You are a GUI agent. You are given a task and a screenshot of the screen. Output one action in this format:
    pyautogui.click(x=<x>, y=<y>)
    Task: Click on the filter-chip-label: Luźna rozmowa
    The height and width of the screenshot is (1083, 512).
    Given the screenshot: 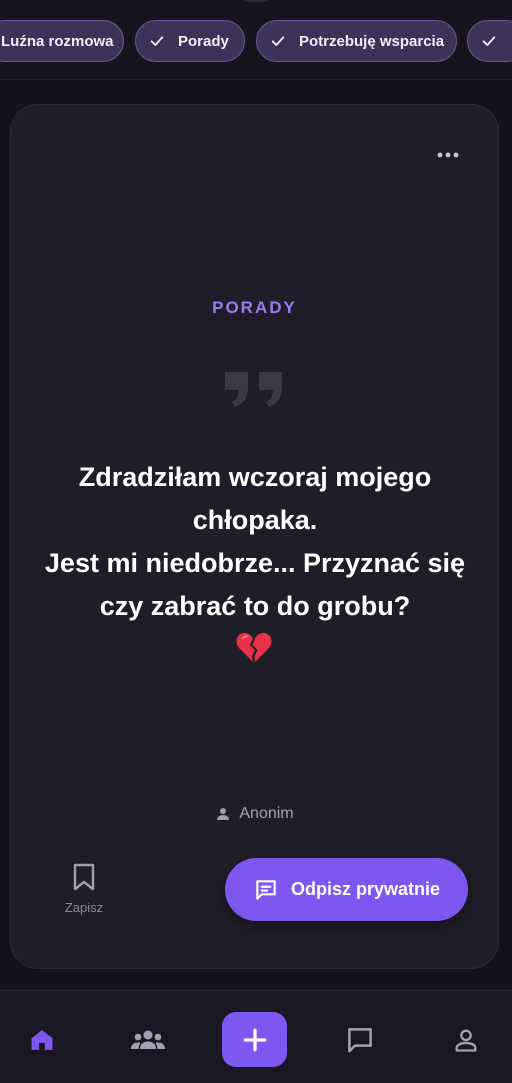 What is the action you would take?
    pyautogui.click(x=57, y=41)
    